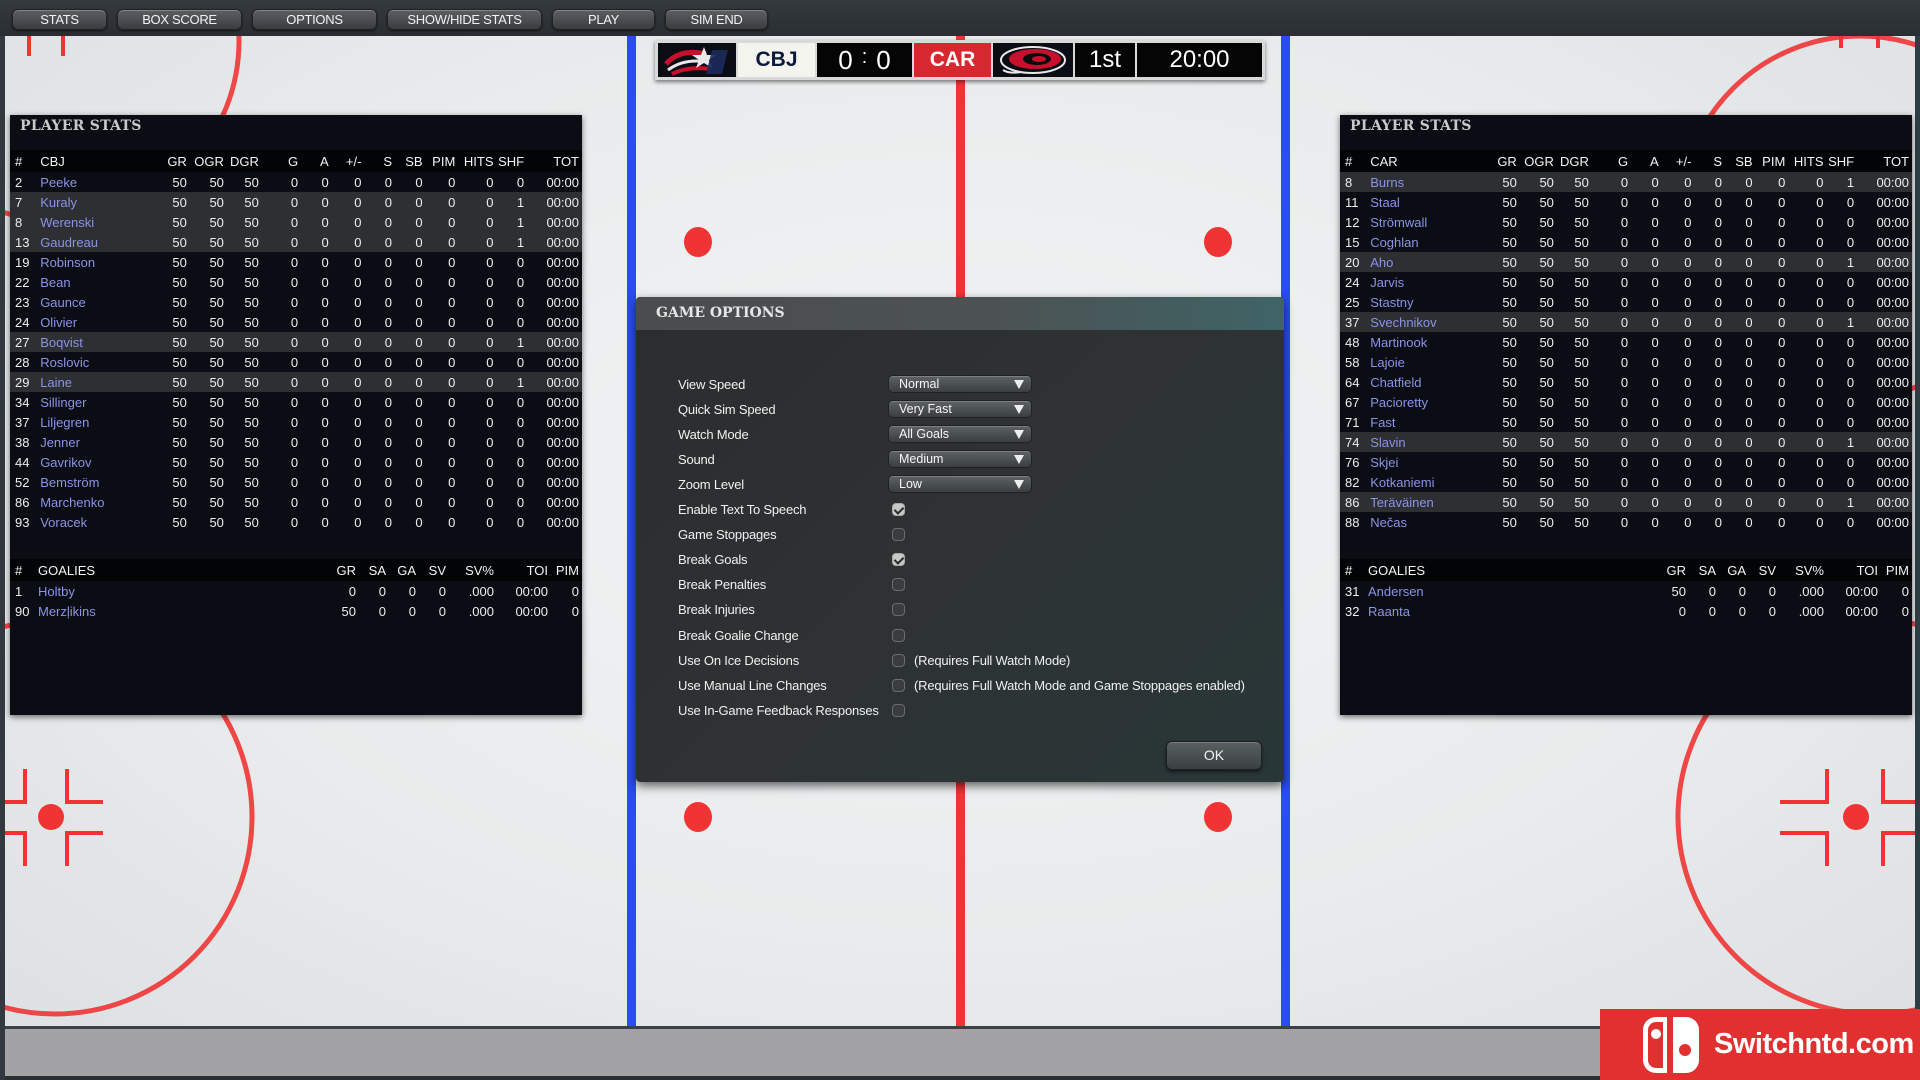 The width and height of the screenshot is (1920, 1080). I want to click on player-row: 28 Roslovic 50 50 50 0 0 0 0 0 0 0 0 00:00, so click(296, 362).